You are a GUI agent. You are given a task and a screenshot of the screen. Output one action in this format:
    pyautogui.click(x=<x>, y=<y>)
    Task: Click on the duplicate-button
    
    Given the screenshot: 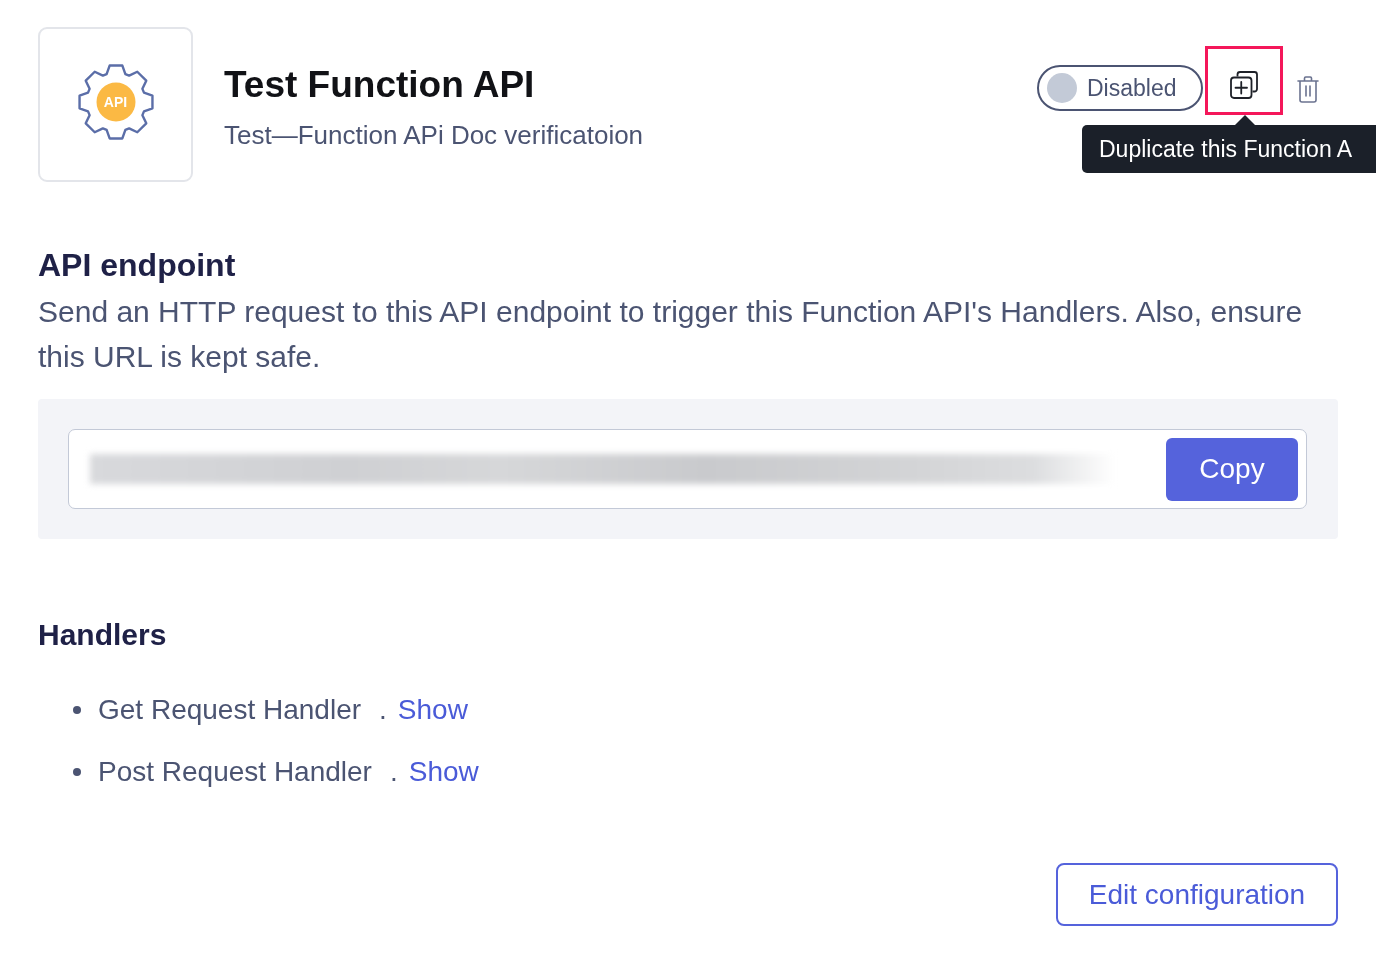 What is the action you would take?
    pyautogui.click(x=1244, y=80)
    